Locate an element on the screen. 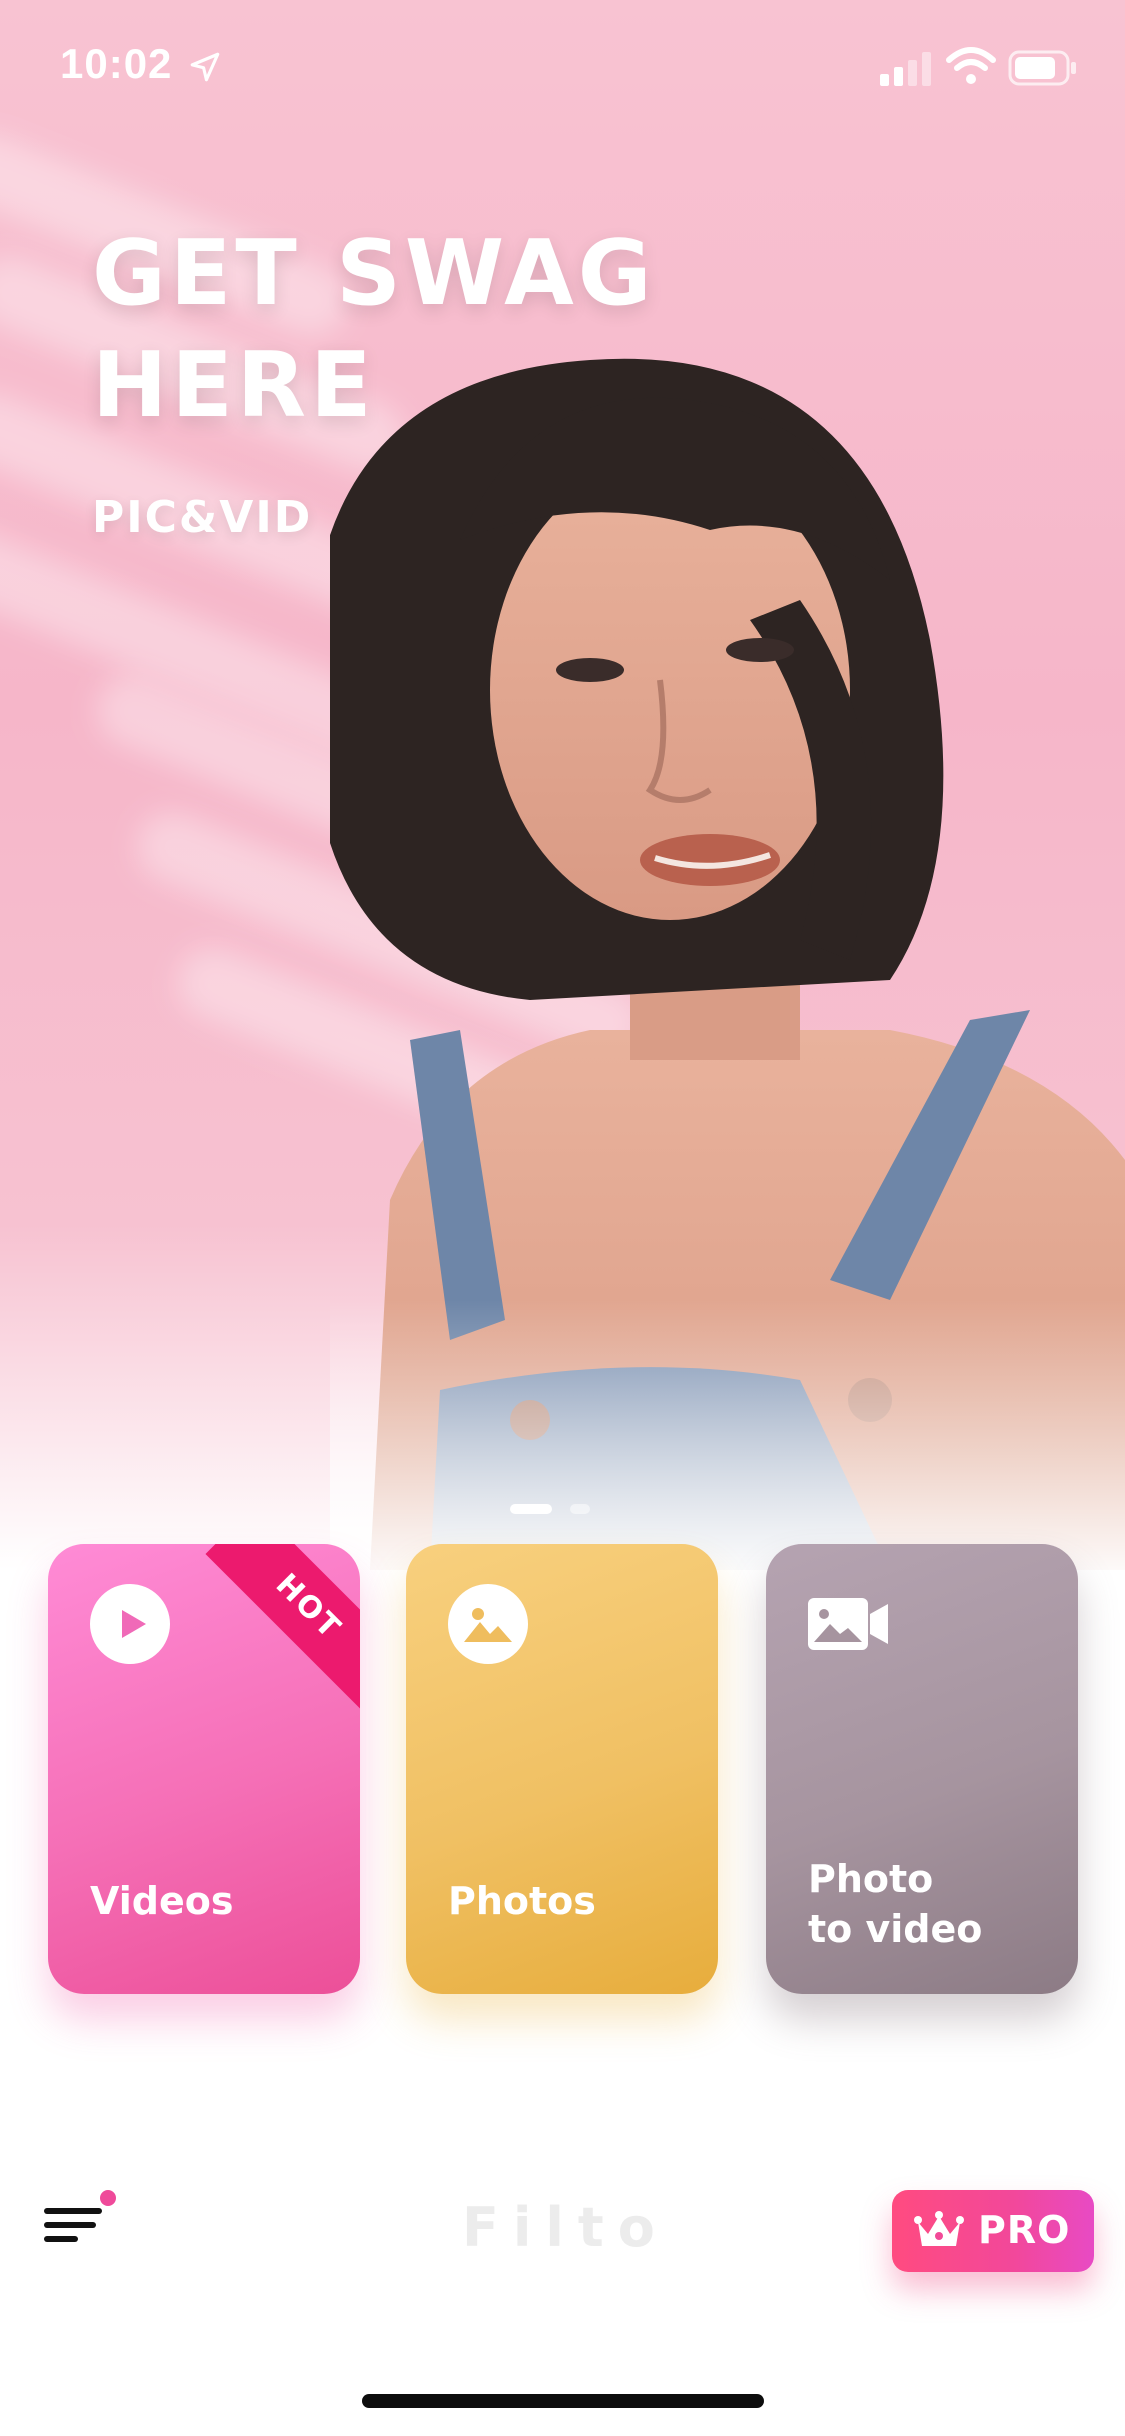 The height and width of the screenshot is (2436, 1125). hero-headline-line1: GET SWAG is located at coordinates (374, 273).